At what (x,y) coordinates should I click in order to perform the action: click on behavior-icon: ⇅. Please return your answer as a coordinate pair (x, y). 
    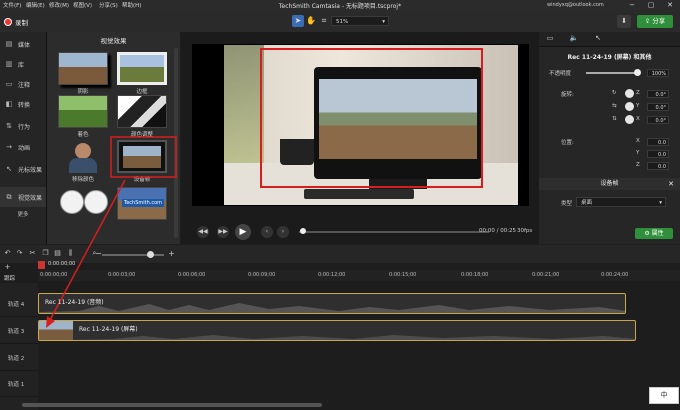
    Looking at the image, I should click on (9, 126).